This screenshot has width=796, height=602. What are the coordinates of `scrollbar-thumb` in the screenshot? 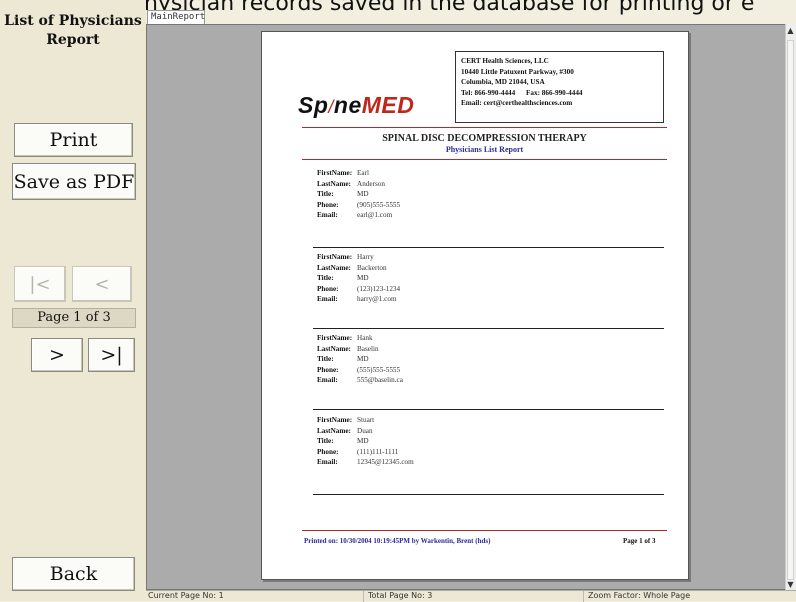 It's located at (790, 310).